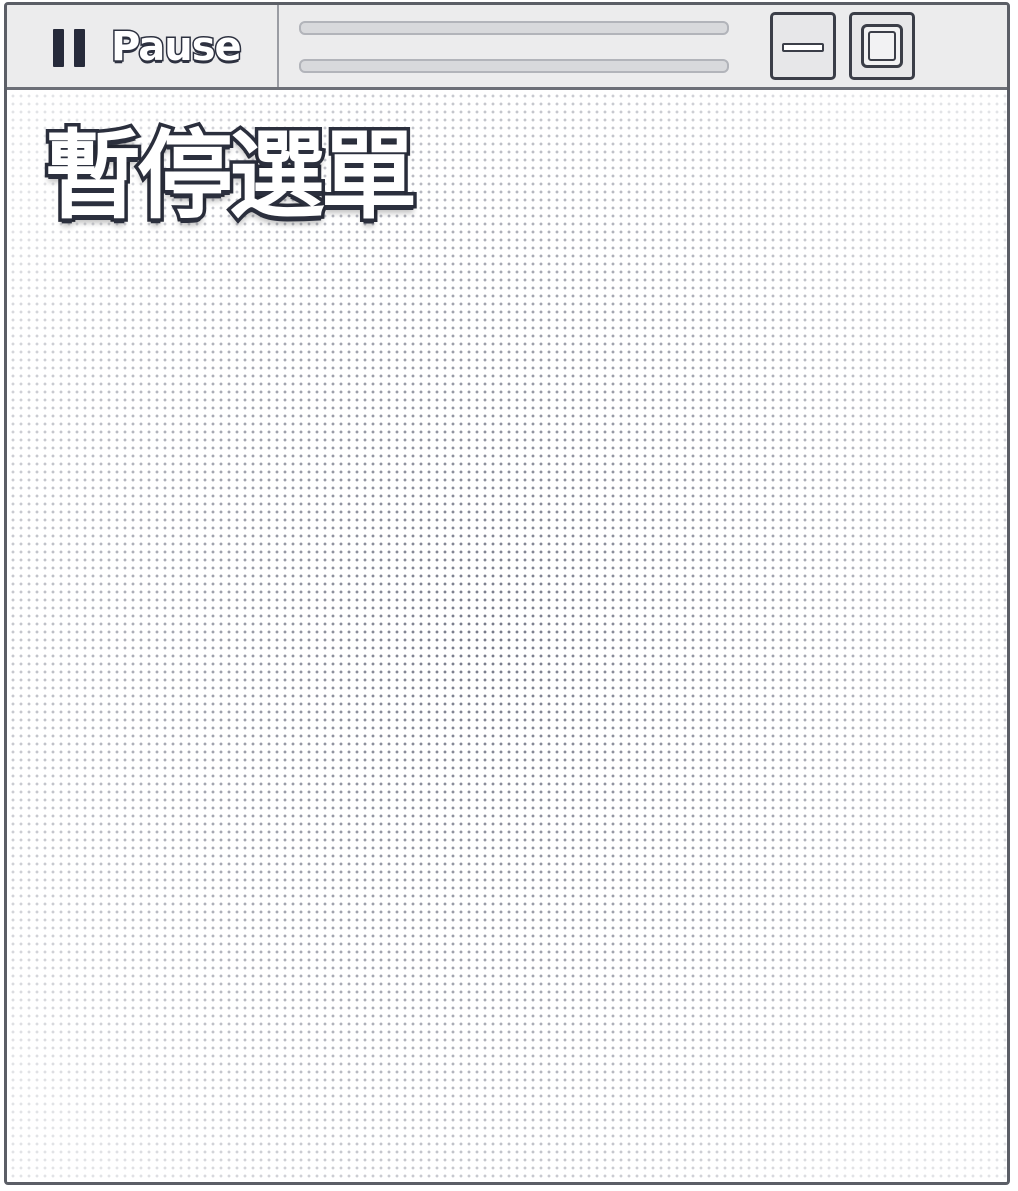  I want to click on drag-handle-bottom, so click(514, 66).